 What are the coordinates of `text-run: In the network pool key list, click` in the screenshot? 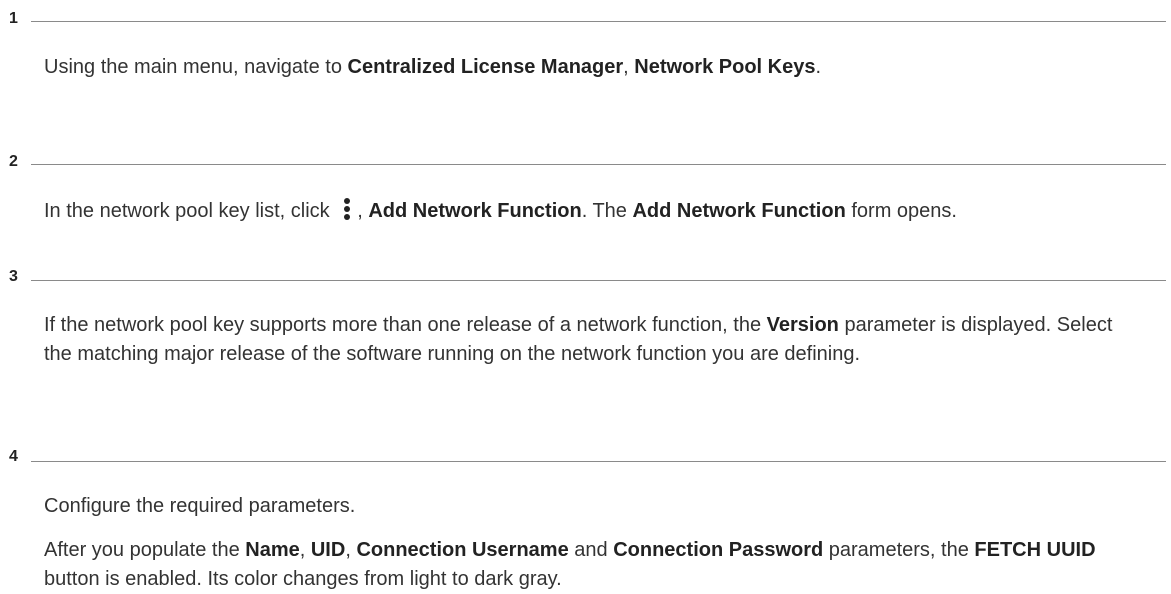 It's located at (190, 211).